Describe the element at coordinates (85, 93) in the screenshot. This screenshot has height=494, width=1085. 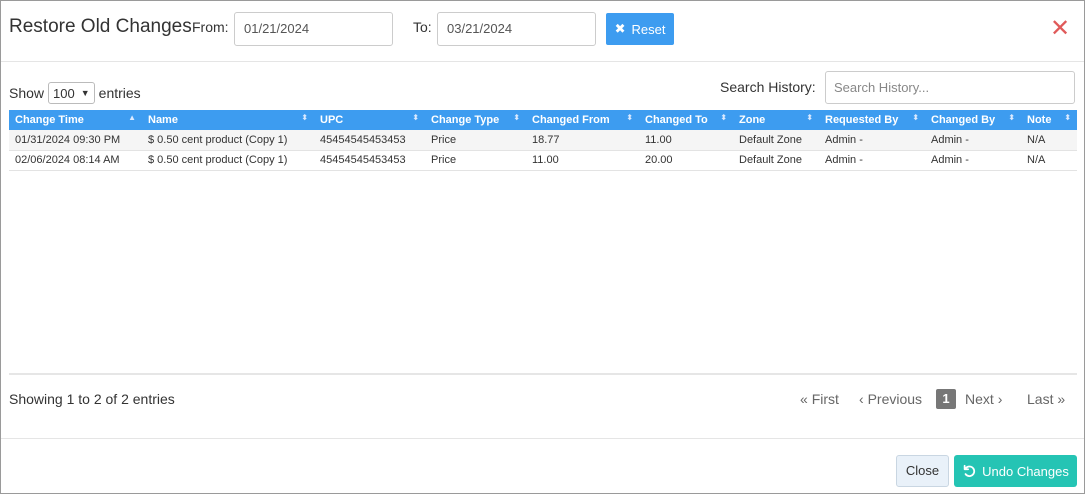
I see `chevron-down-icon: ▼` at that location.